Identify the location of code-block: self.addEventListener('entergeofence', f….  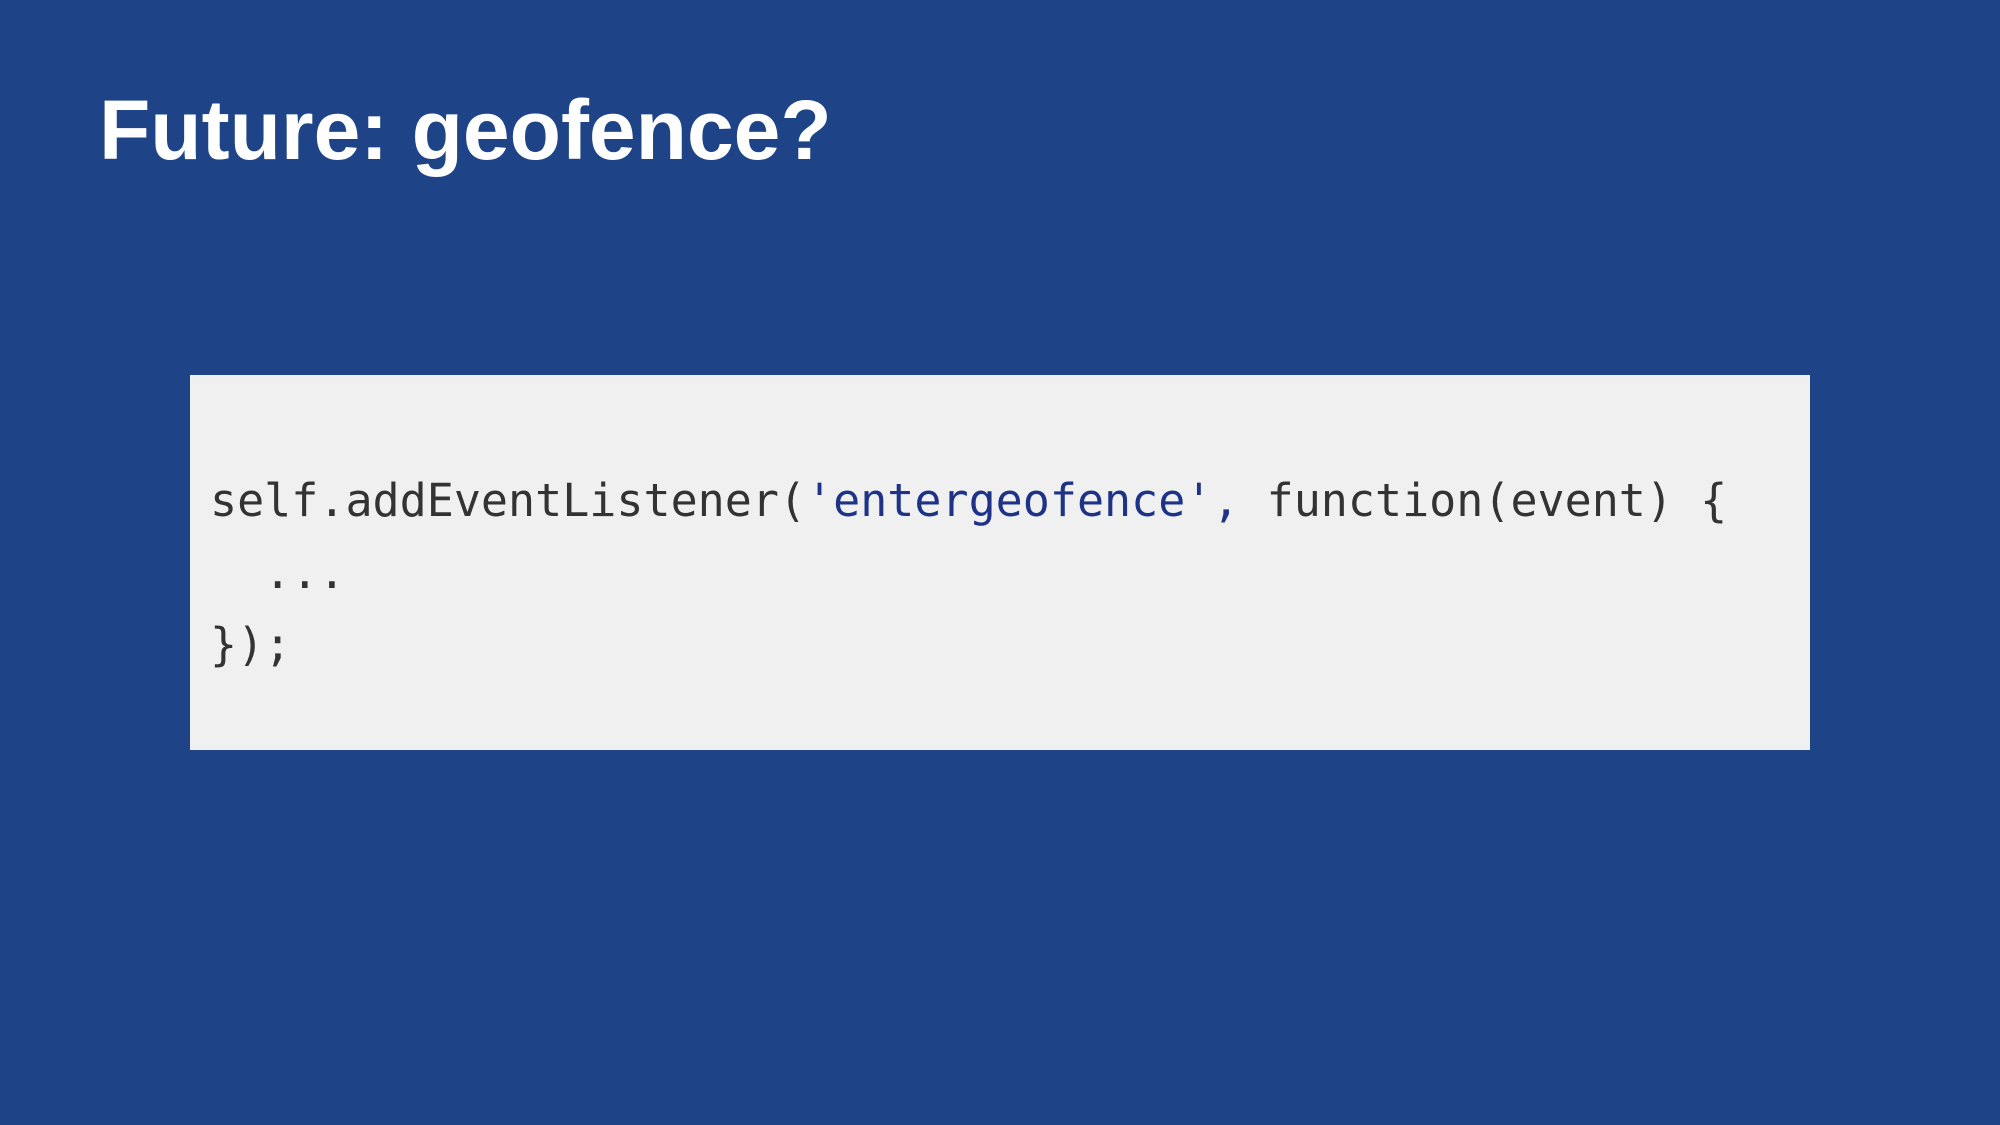
(968, 573).